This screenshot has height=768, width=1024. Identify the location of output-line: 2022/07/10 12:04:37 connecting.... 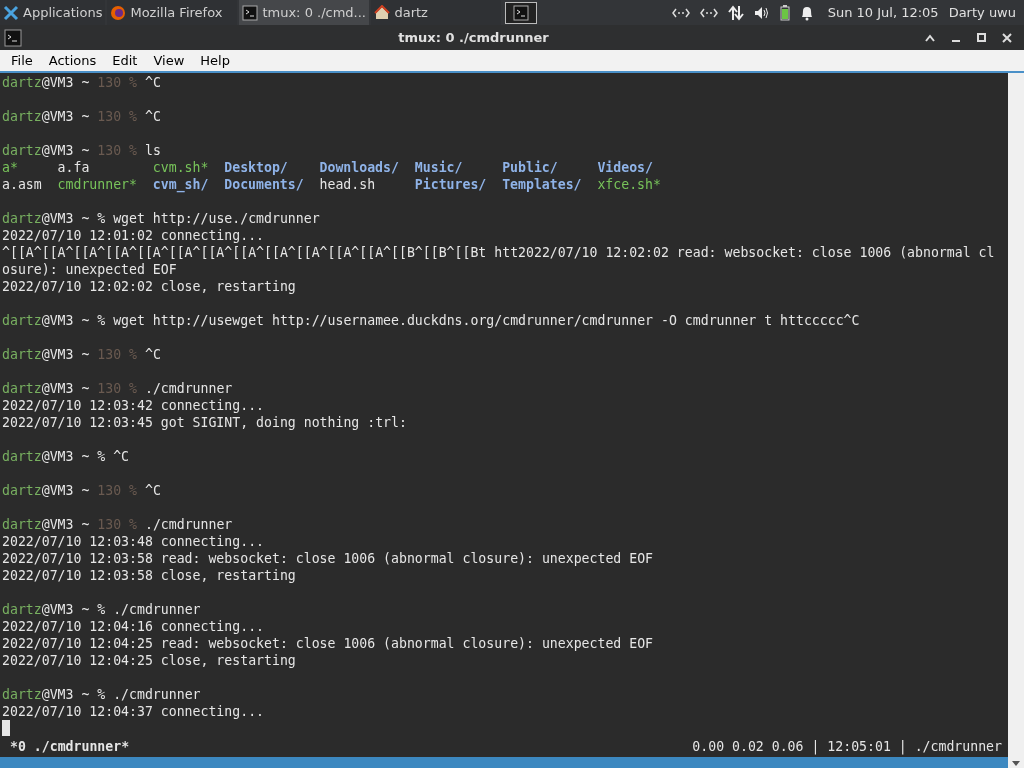
(133, 711).